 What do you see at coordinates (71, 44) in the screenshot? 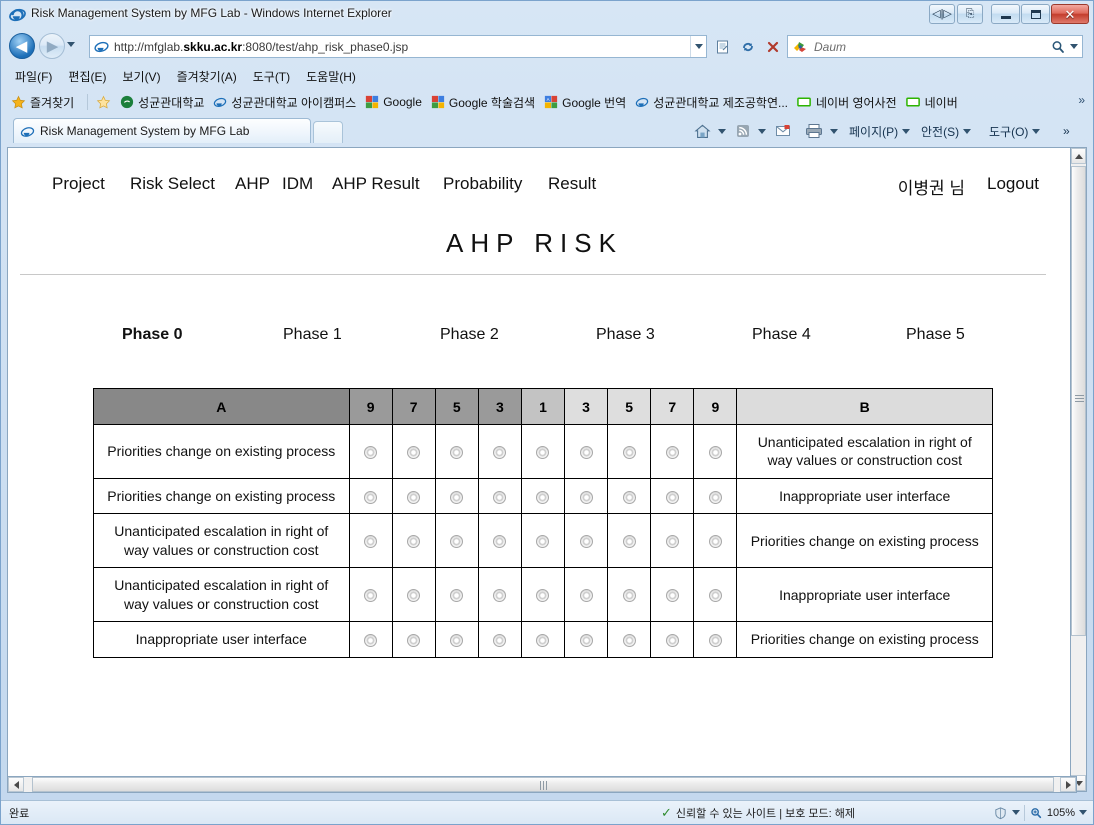
I see `recent-pages-chevron-down-icon` at bounding box center [71, 44].